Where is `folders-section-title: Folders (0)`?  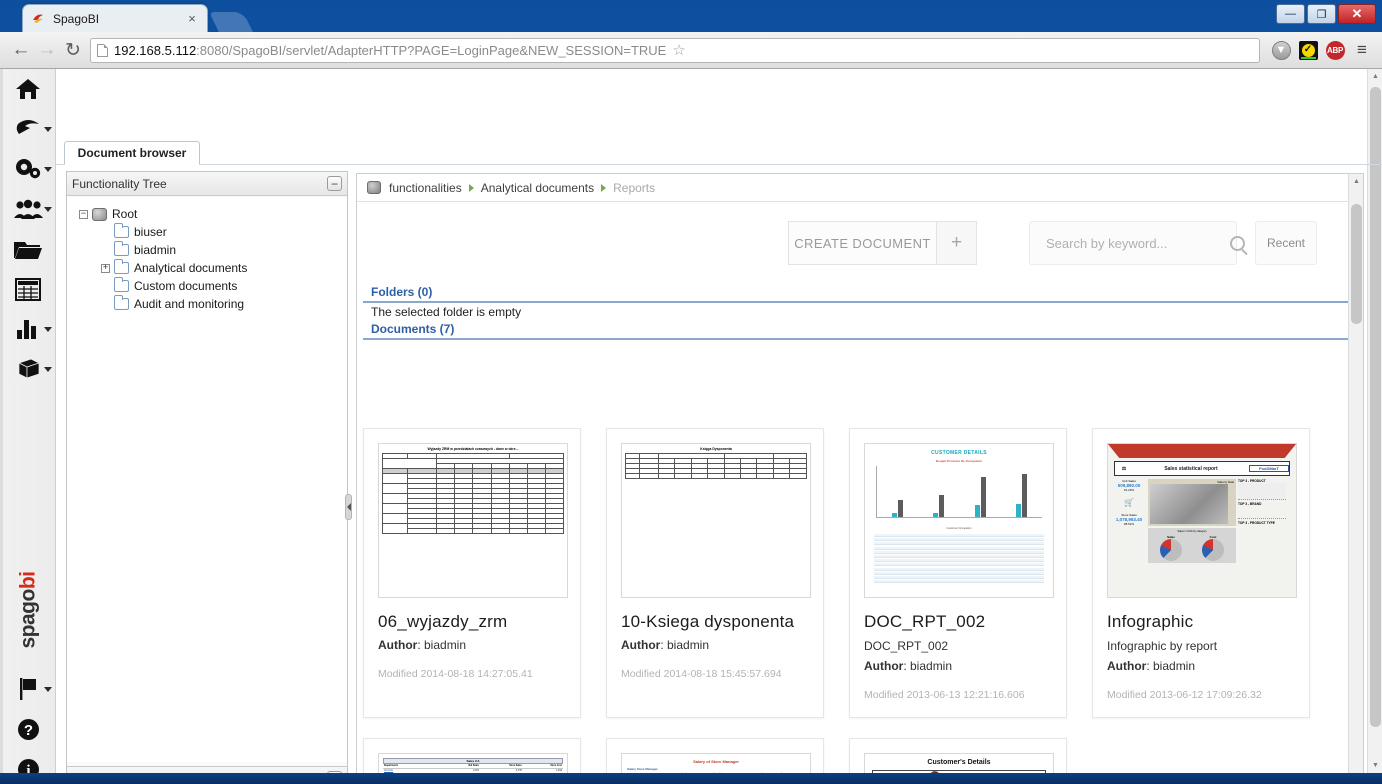
folders-section-title: Folders (0) is located at coordinates (860, 293).